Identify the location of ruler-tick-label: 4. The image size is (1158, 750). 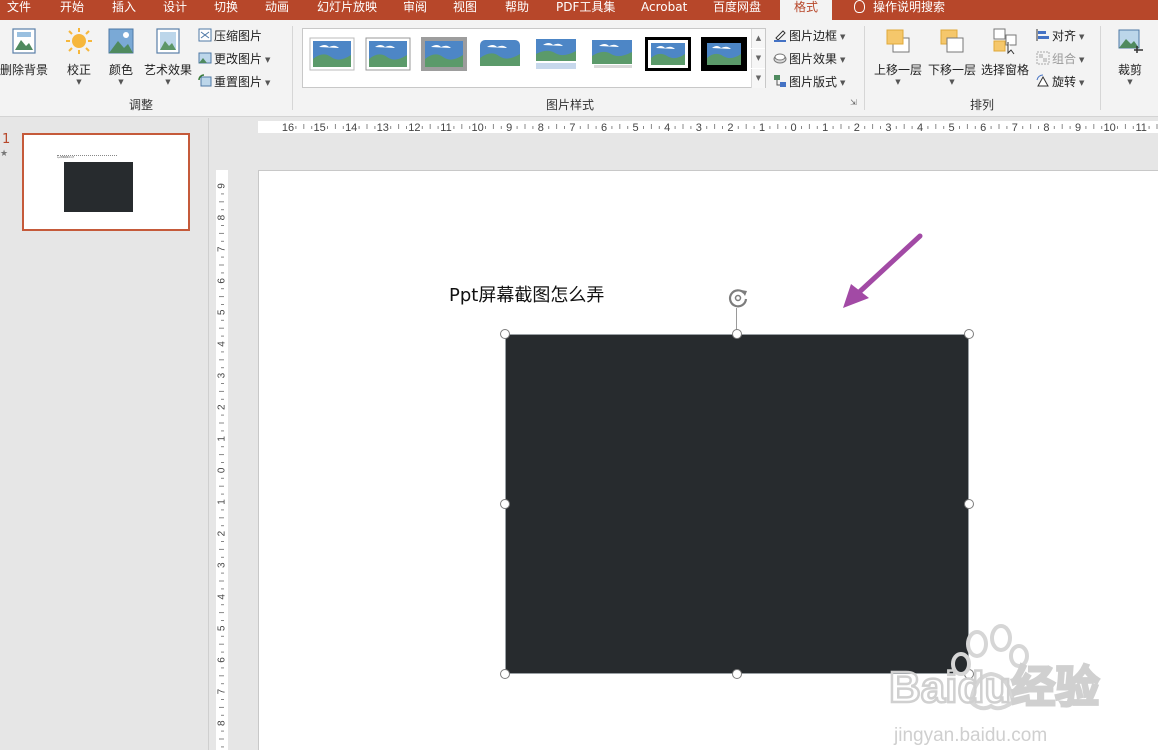
(667, 127).